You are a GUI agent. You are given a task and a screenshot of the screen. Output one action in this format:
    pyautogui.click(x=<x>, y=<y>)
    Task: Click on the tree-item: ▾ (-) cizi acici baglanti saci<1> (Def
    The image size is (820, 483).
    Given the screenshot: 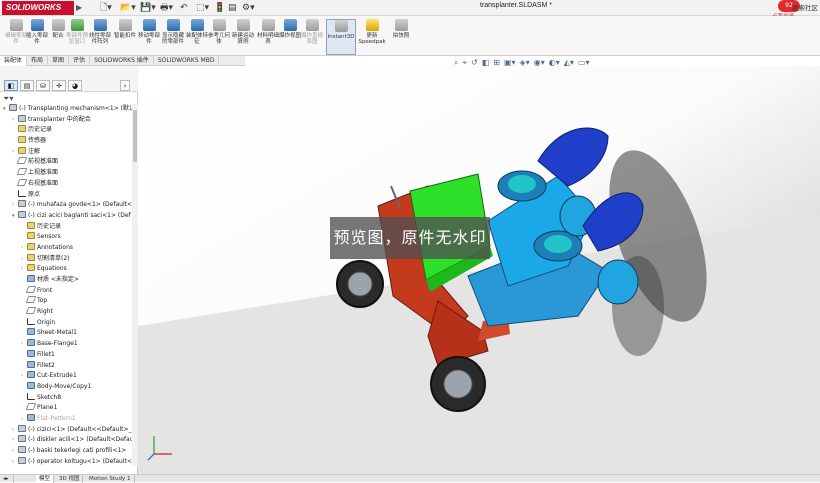 What is the action you would take?
    pyautogui.click(x=66, y=216)
    